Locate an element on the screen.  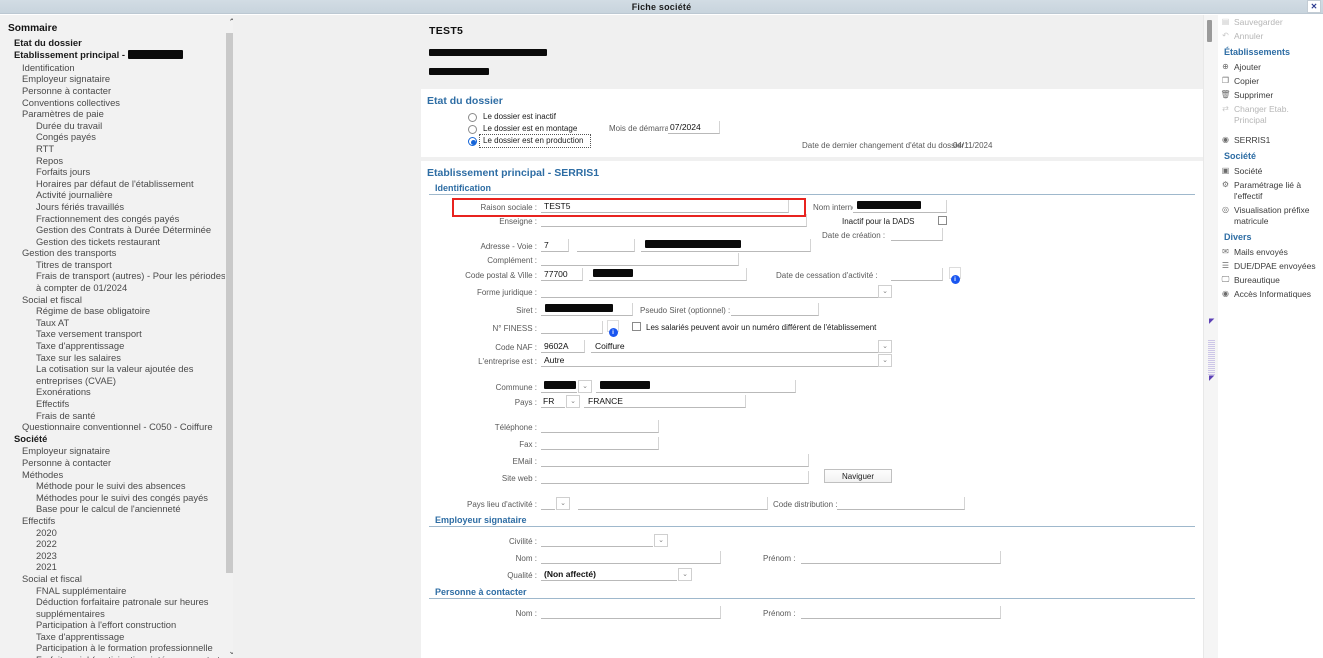
action-serris1: ◉ SERRIS1 is located at coordinates (1270, 140).